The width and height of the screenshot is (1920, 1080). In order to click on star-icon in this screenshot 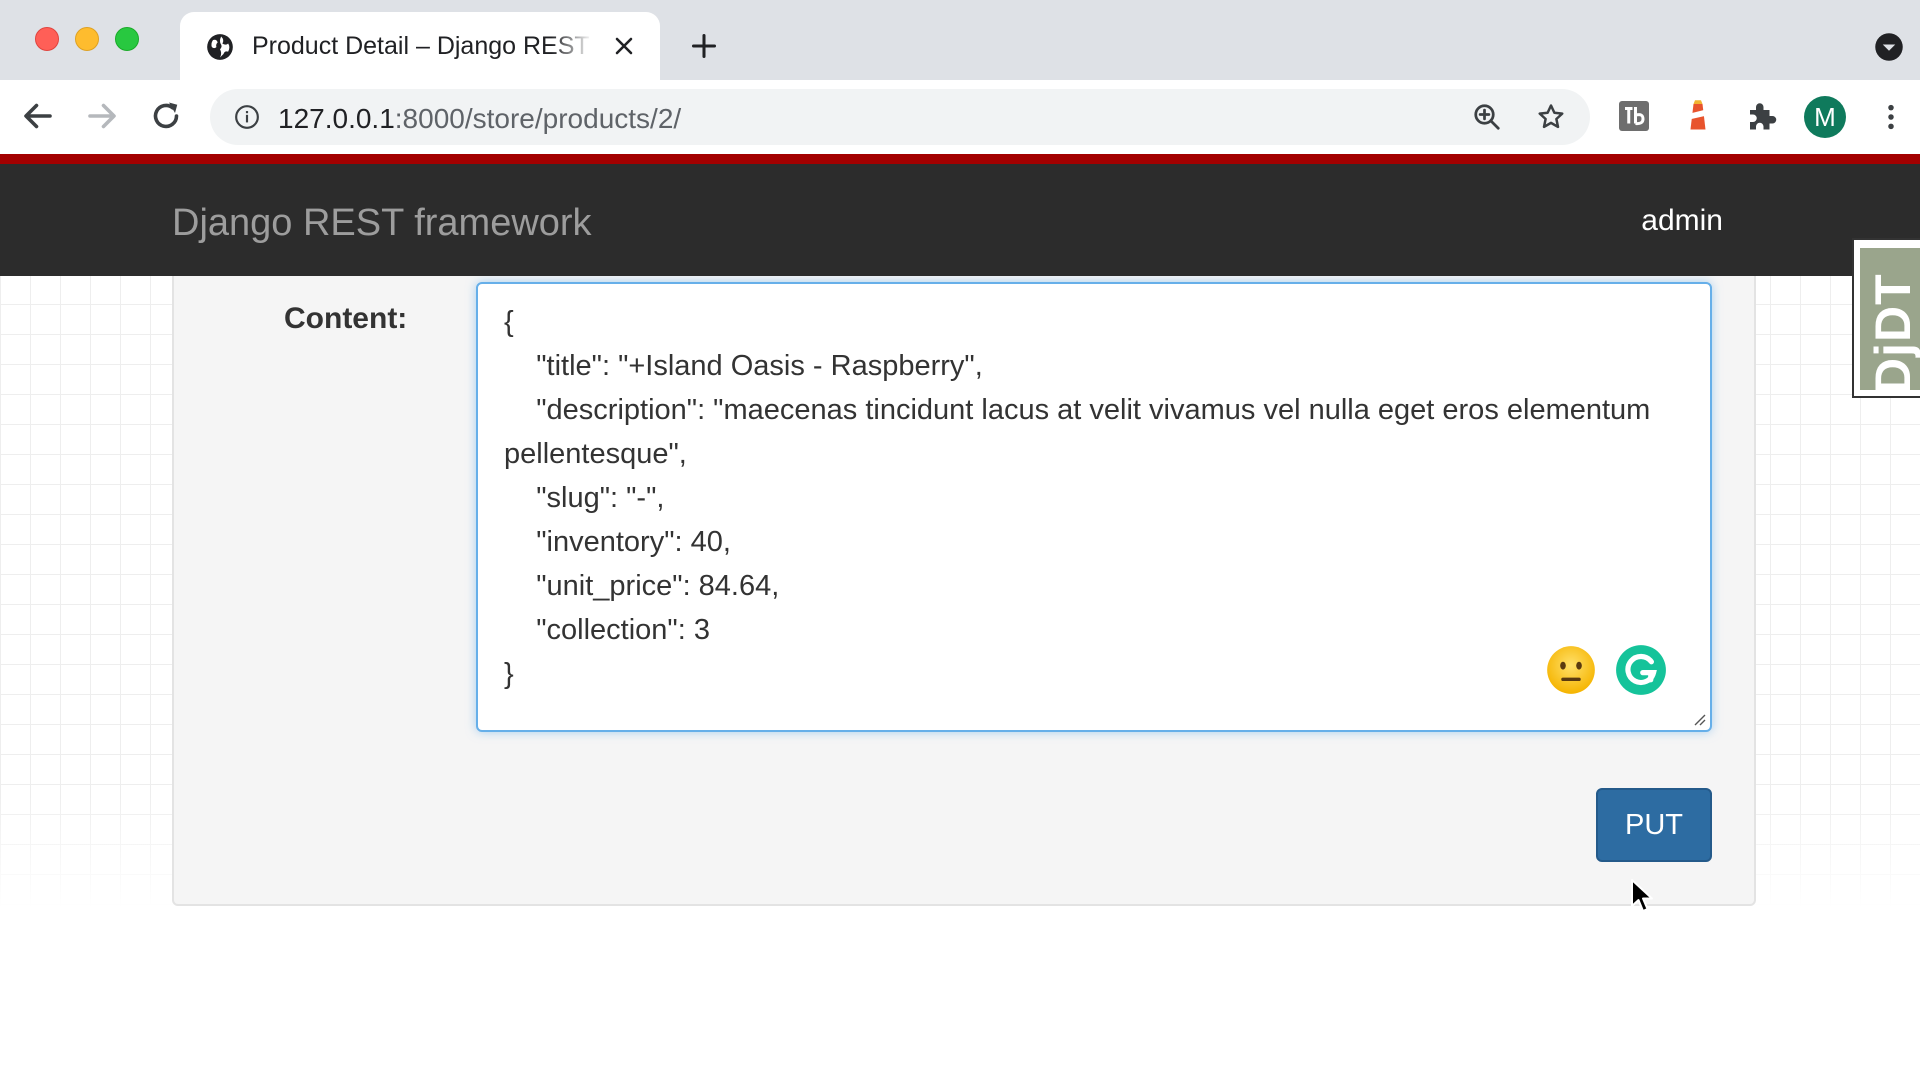, I will do `click(1551, 117)`.